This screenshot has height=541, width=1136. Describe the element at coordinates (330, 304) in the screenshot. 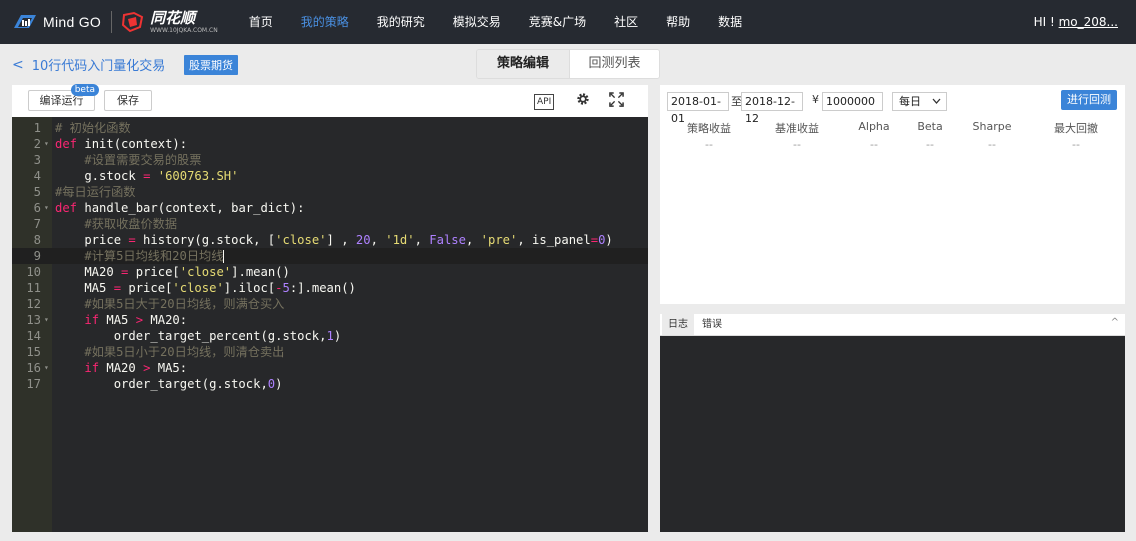

I see `code-line: 12 #如果5日大于20日均线，则满仓买入` at that location.